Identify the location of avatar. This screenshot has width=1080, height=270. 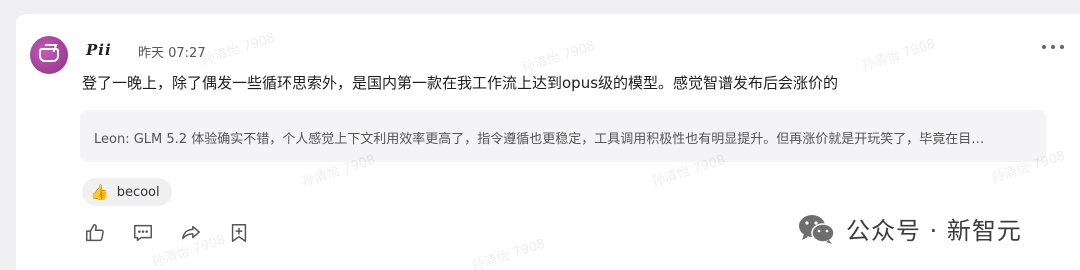
(49, 55).